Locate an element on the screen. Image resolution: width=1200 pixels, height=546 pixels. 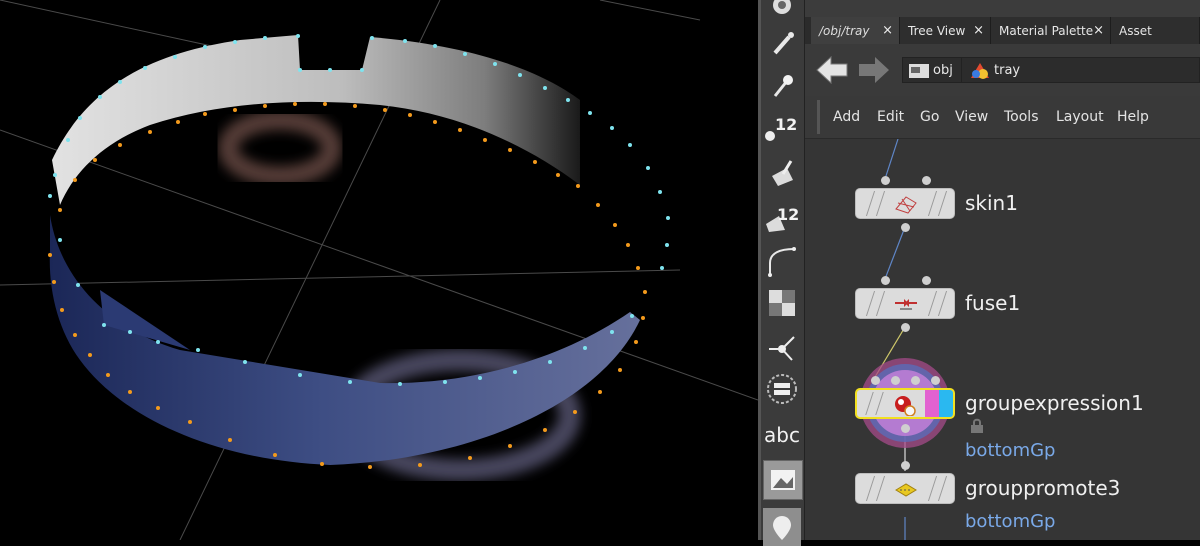
node-label-grouppromote3: grouppromote3 is located at coordinates (1043, 488).